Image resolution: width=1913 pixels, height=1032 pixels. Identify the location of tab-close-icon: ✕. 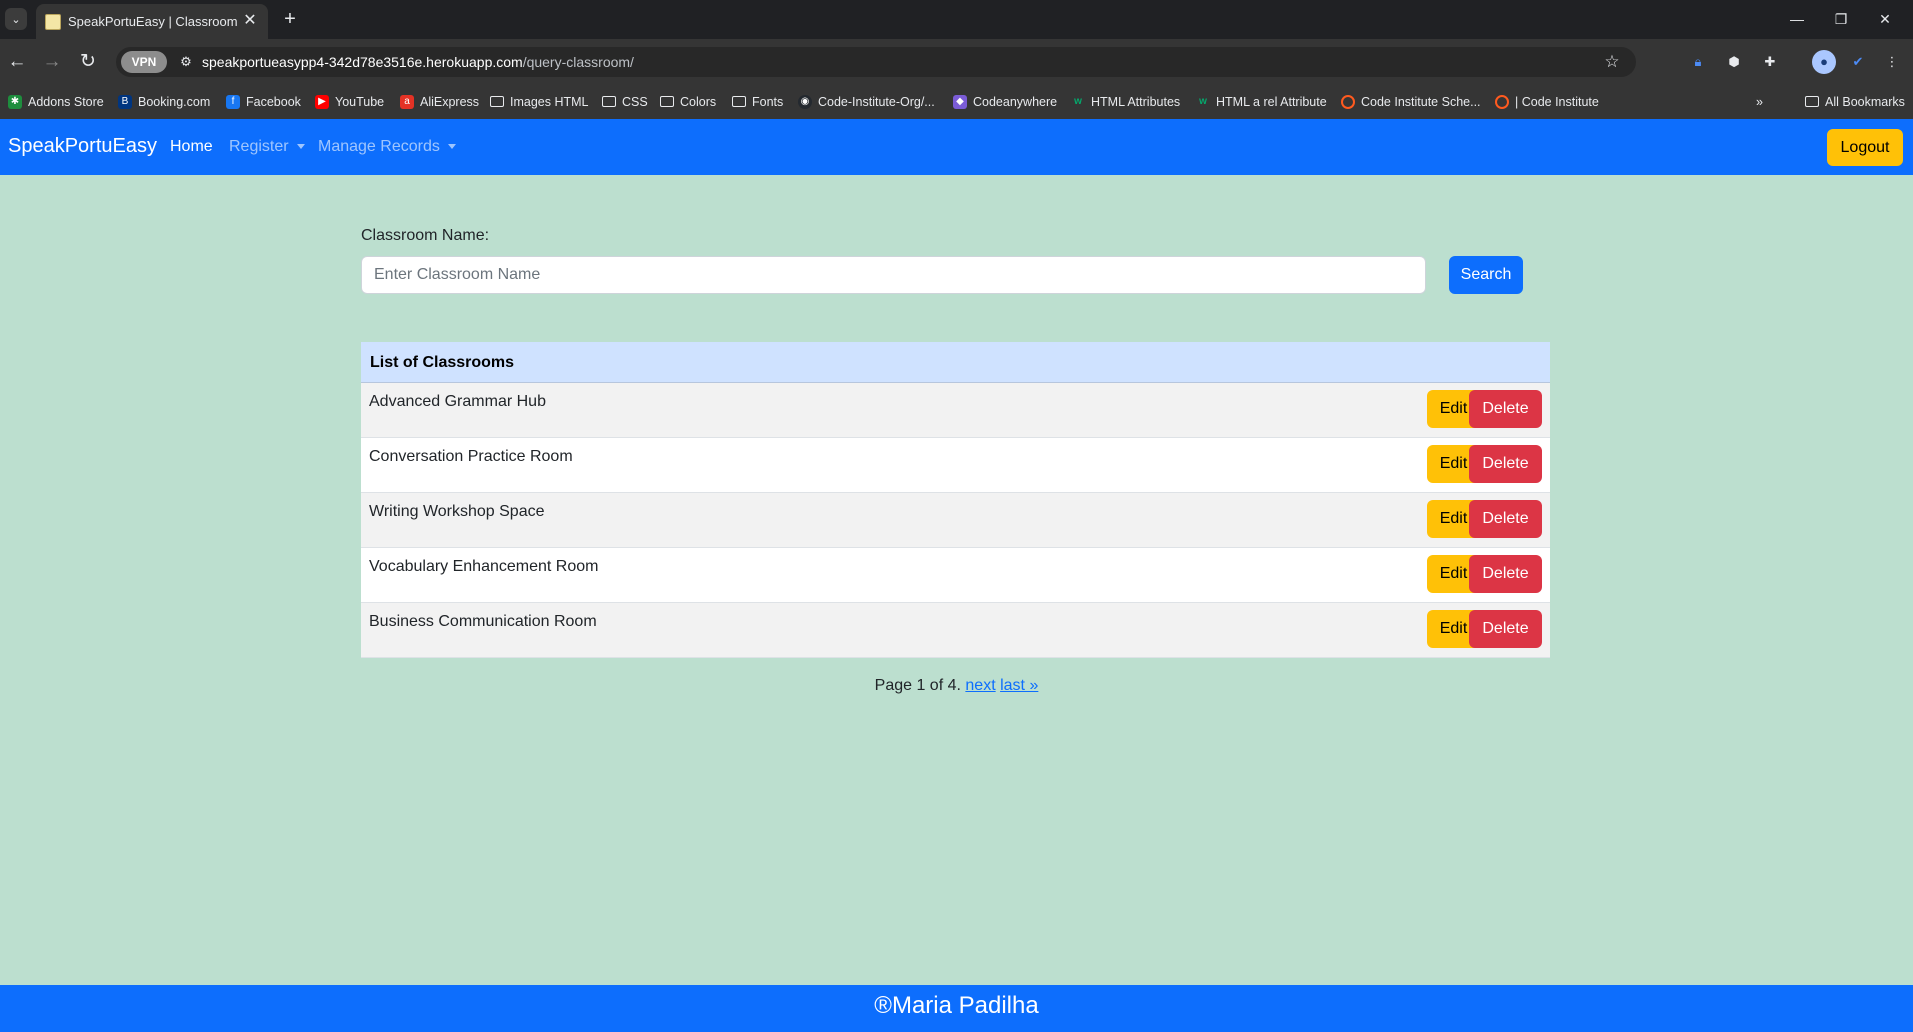
(250, 21).